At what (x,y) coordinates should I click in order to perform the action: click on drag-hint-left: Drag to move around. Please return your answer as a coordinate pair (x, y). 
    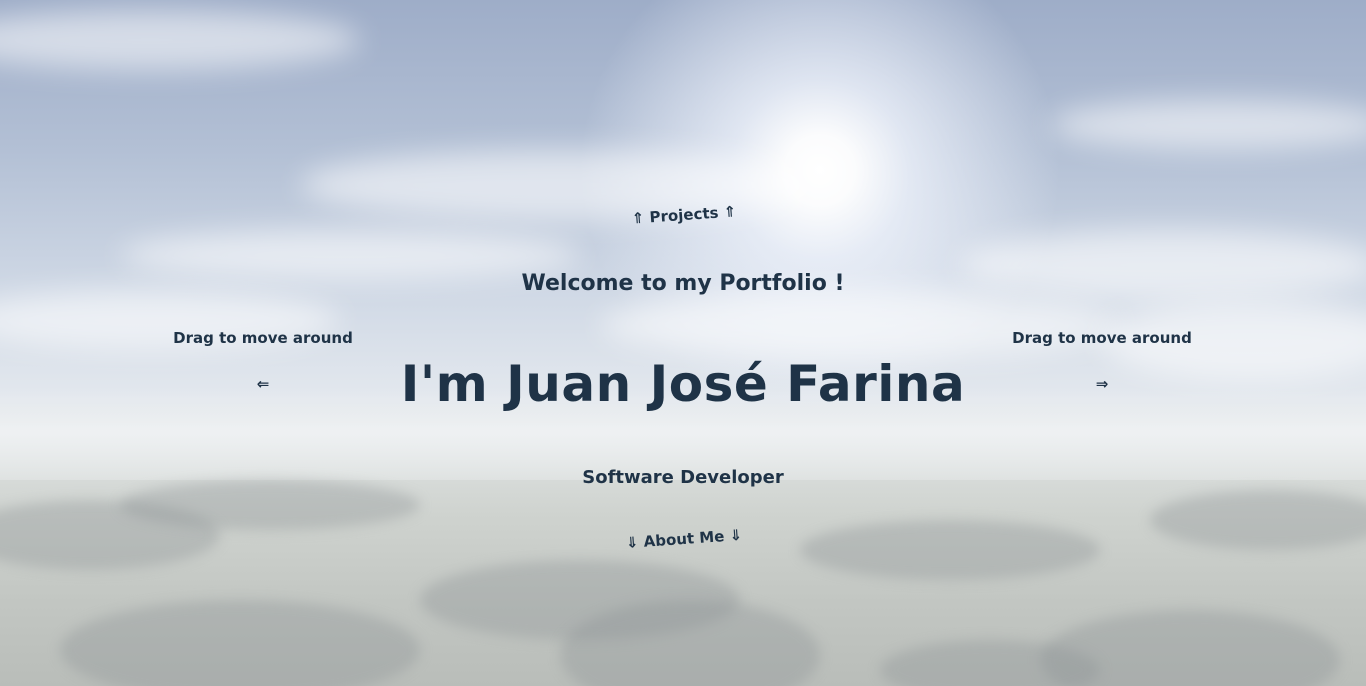
    Looking at the image, I should click on (263, 338).